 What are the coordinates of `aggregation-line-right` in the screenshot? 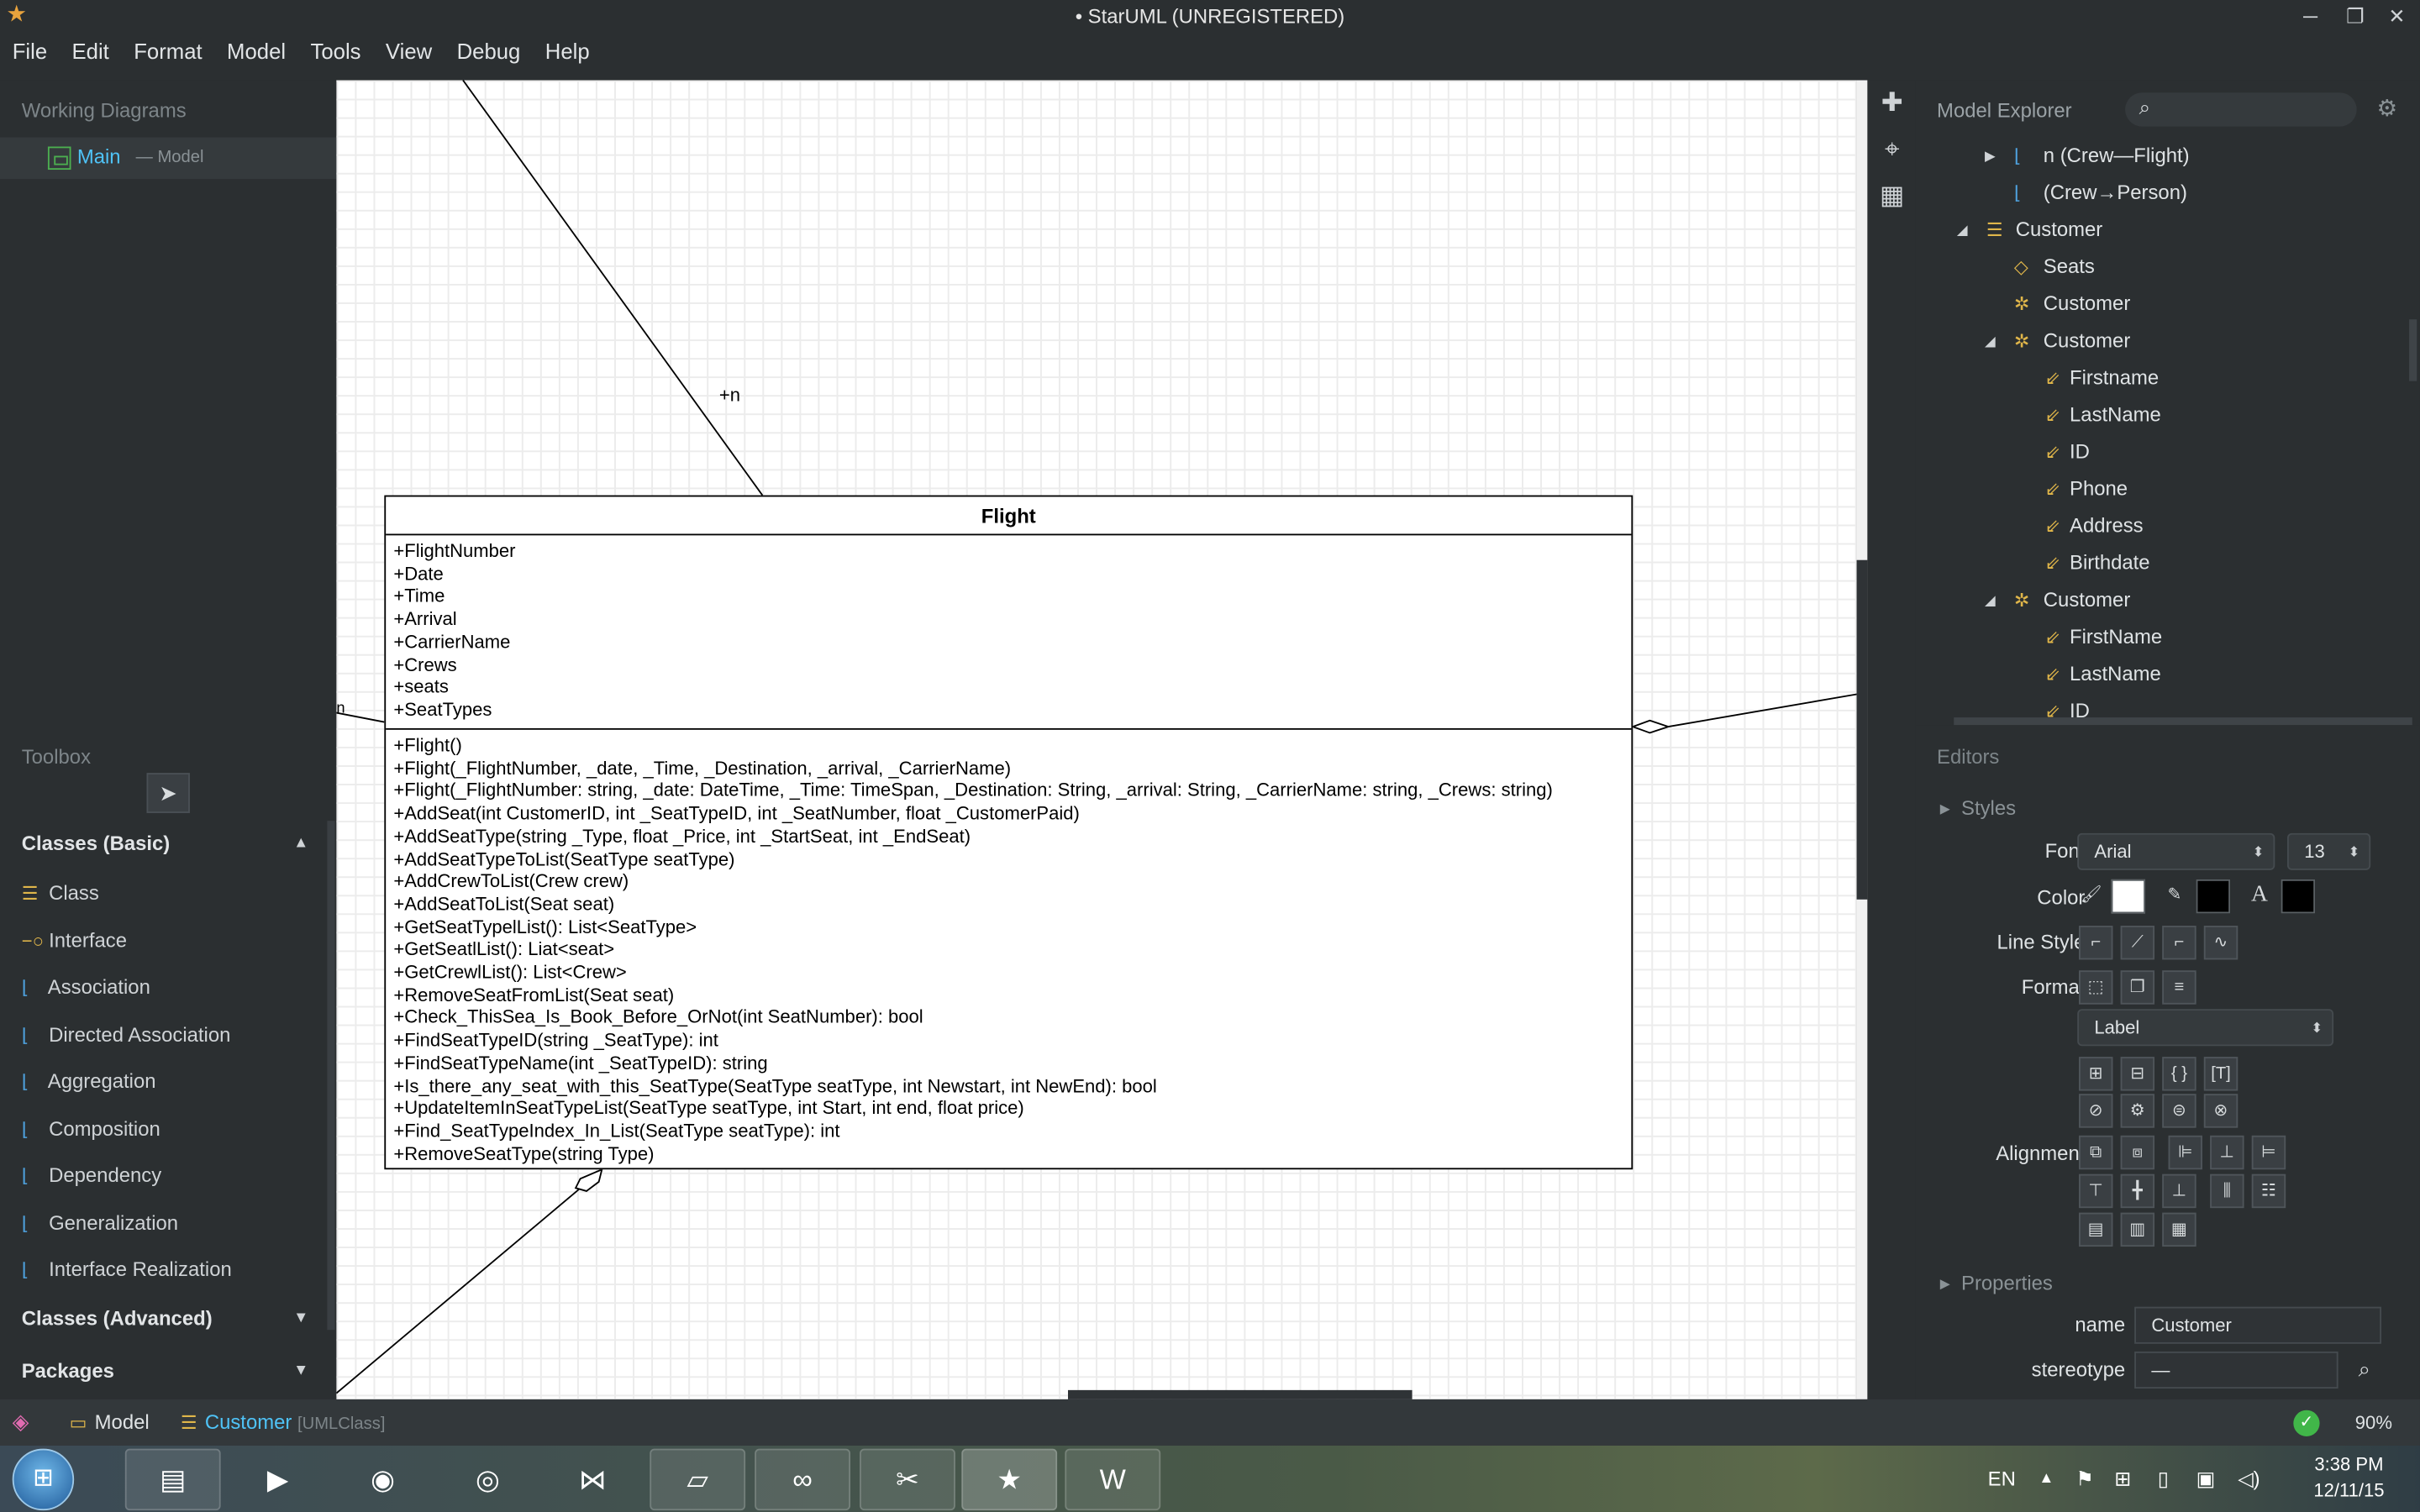 It's located at (1762, 710).